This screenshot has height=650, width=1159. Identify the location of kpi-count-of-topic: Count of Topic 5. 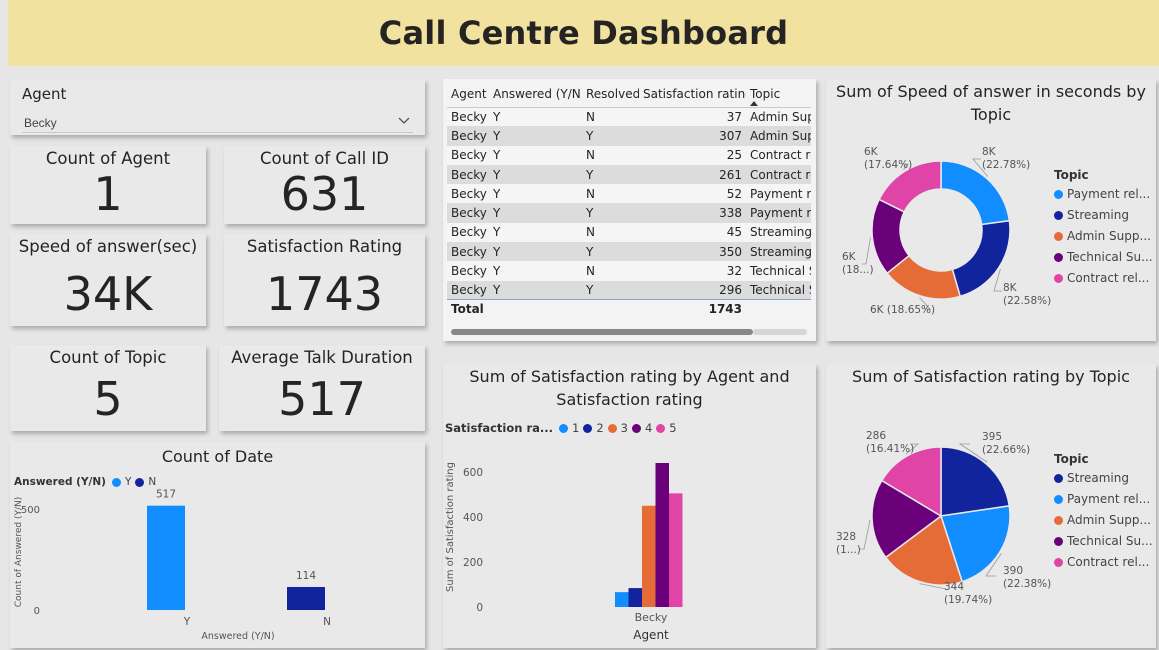
(108, 388).